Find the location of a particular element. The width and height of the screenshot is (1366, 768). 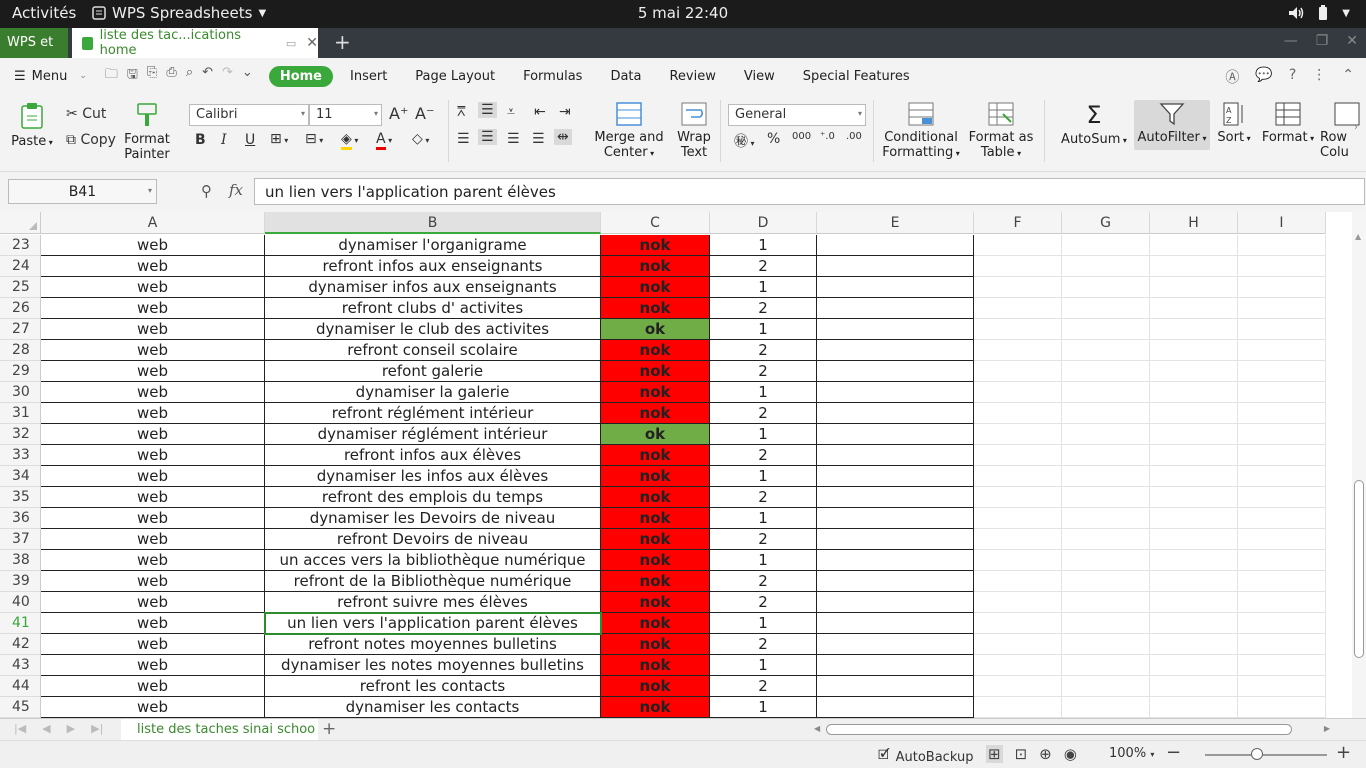

decrease-indent-icon: ⇤ is located at coordinates (540, 112).